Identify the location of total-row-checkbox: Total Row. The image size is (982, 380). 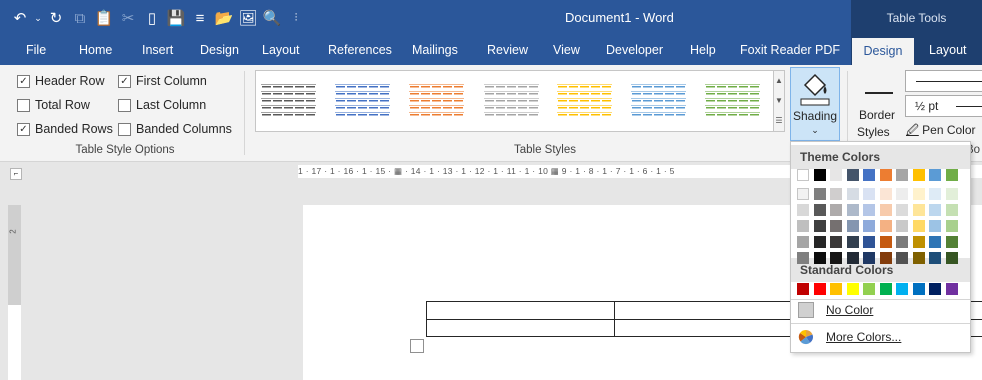
(53, 105).